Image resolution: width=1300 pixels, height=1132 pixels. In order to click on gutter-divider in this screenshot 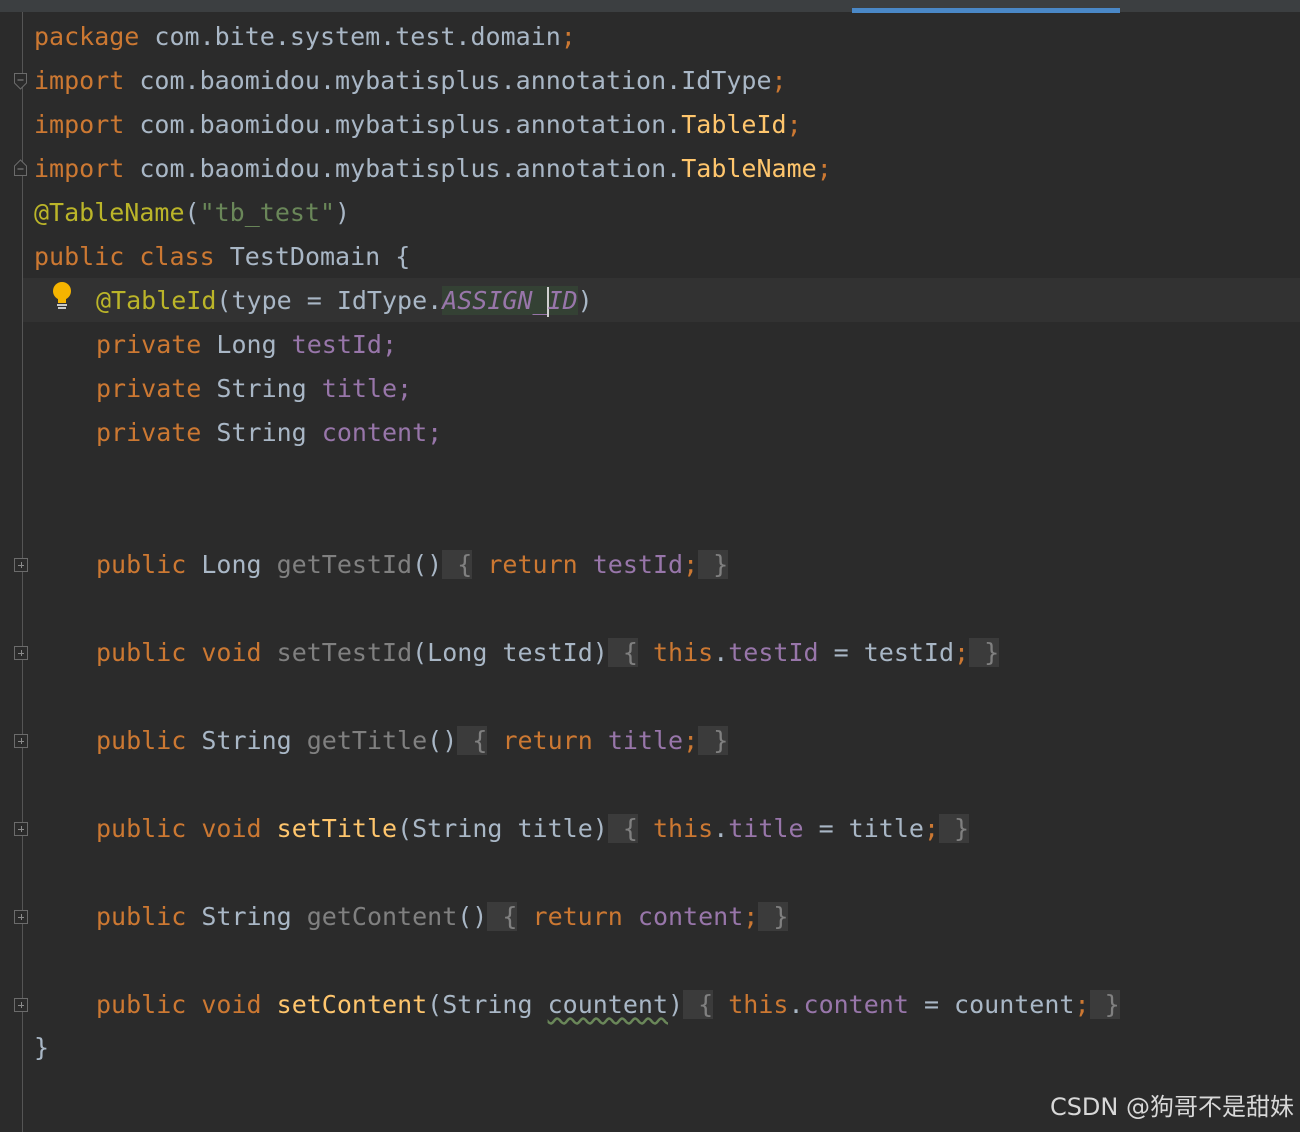, I will do `click(22, 572)`.